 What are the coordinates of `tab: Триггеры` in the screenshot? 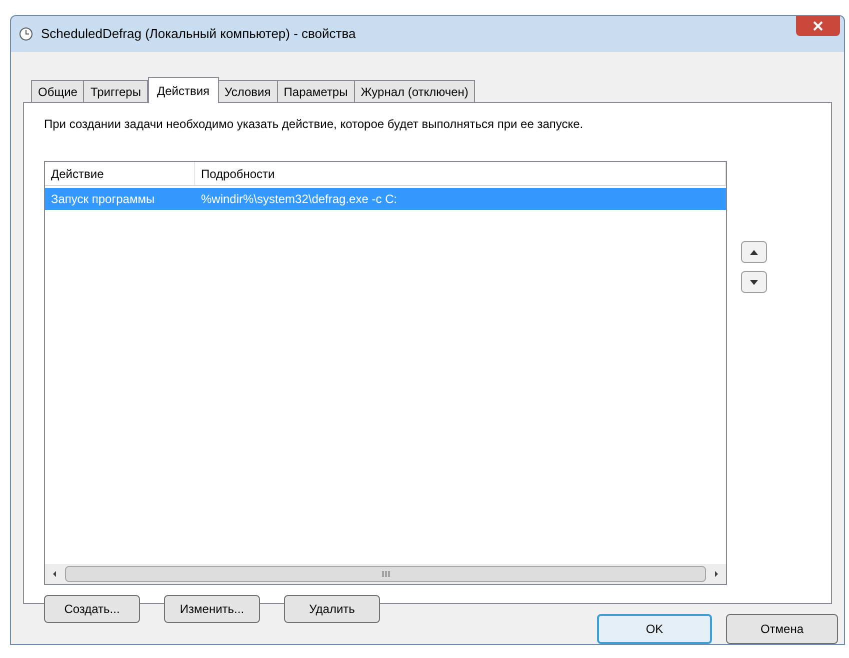 It's located at (116, 91).